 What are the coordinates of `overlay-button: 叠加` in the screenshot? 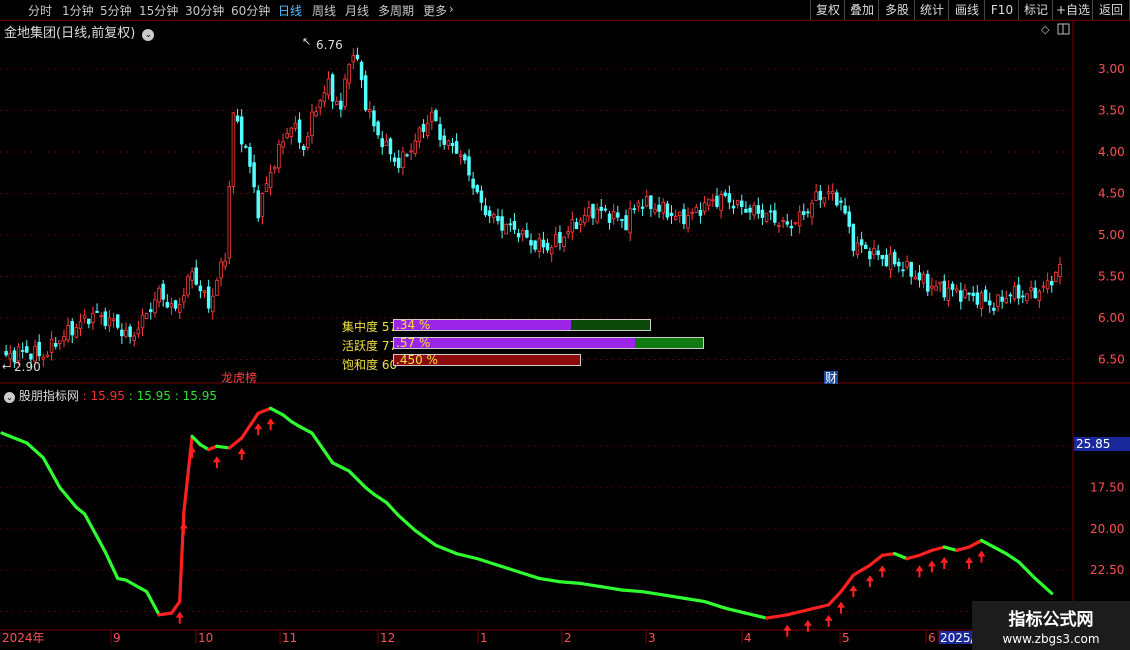 It's located at (861, 10).